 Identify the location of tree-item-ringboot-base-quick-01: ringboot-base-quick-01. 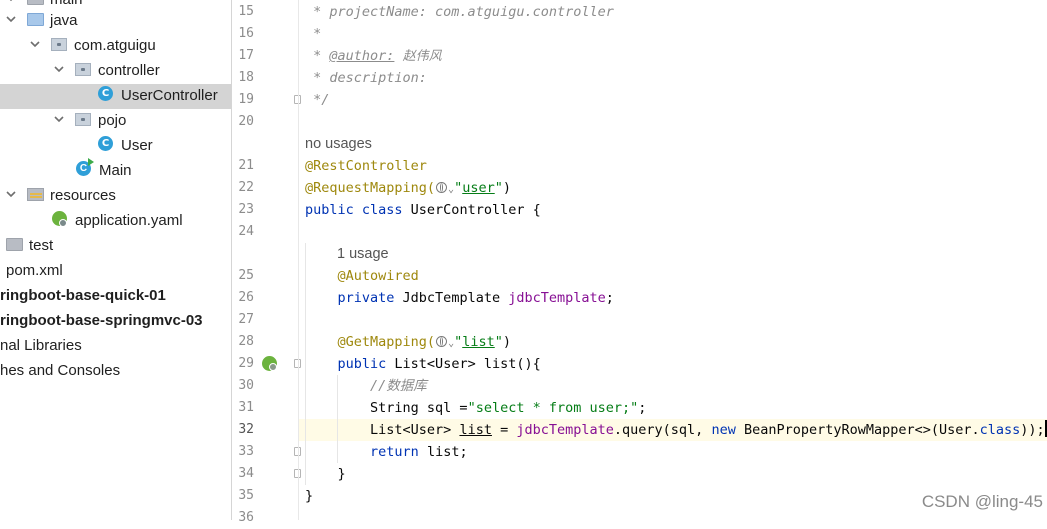
(115, 296).